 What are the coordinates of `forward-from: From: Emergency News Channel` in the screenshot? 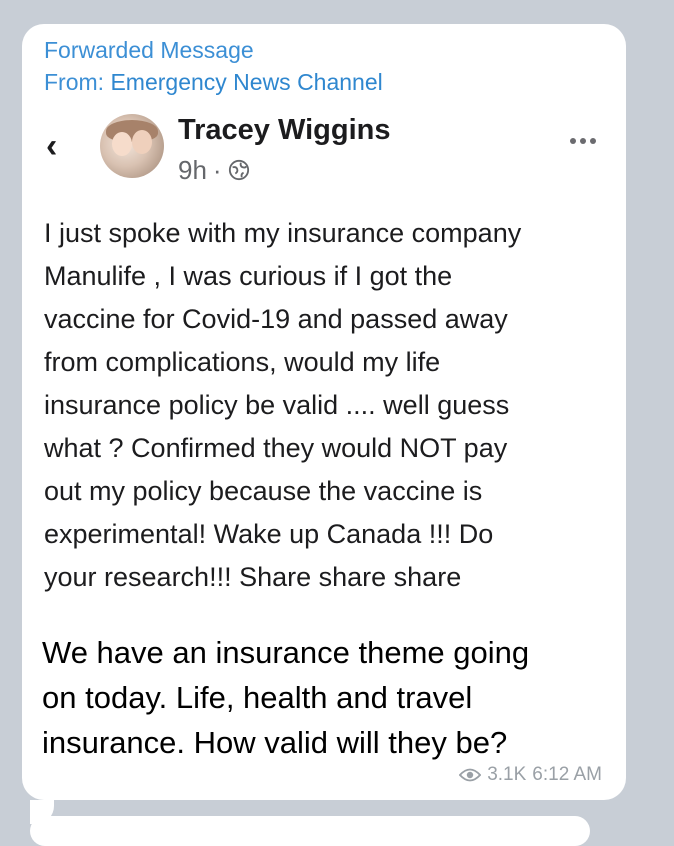 It's located at (213, 82).